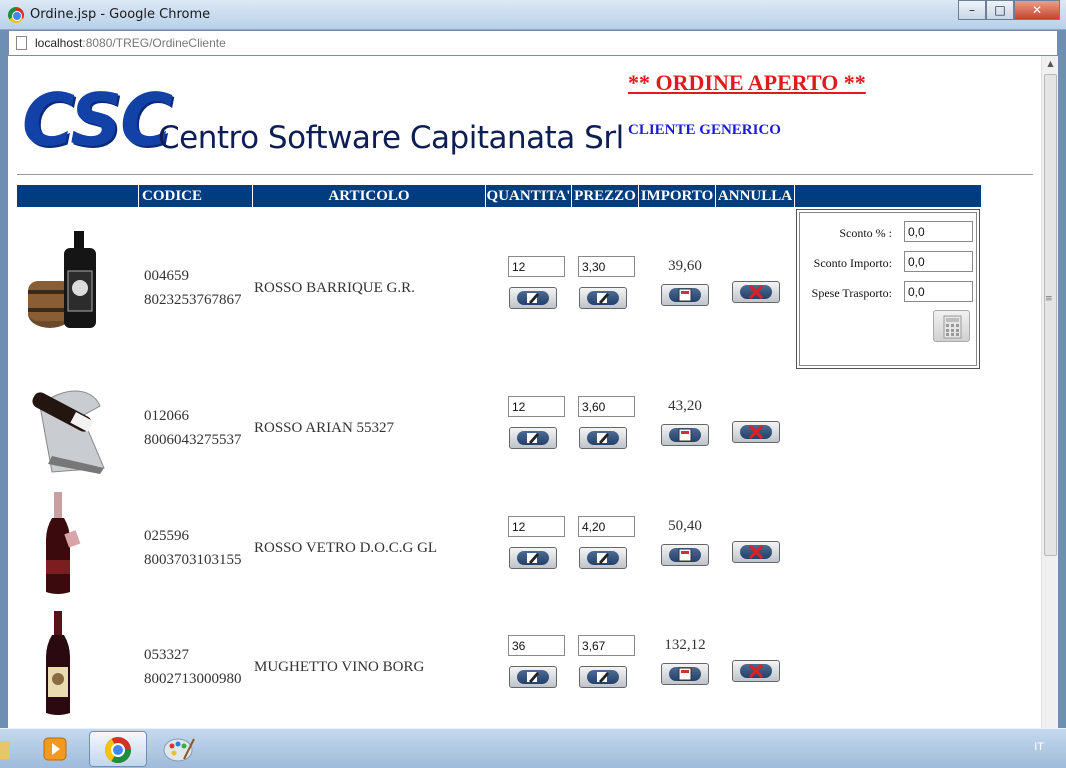 This screenshot has height=768, width=1066. Describe the element at coordinates (888, 196) in the screenshot. I see `column-header-spacer` at that location.